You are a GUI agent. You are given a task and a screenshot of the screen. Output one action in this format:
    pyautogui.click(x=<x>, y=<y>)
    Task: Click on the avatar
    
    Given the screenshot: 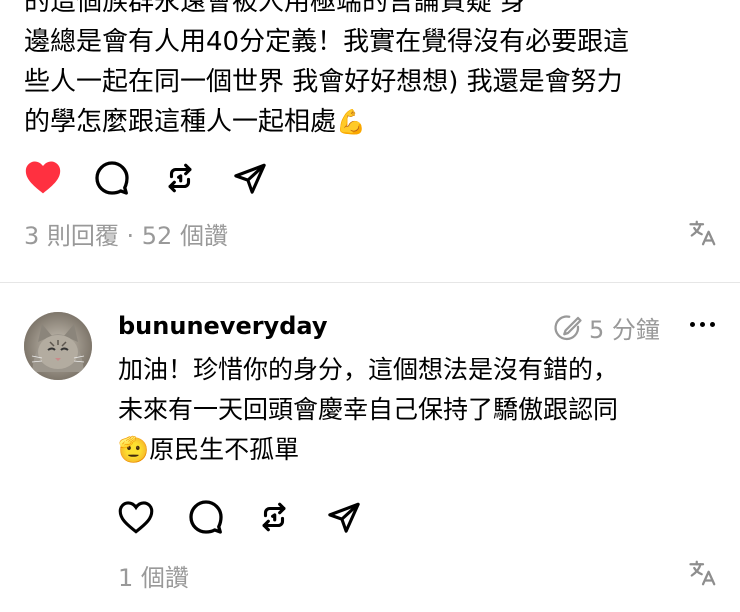 What is the action you would take?
    pyautogui.click(x=58, y=346)
    